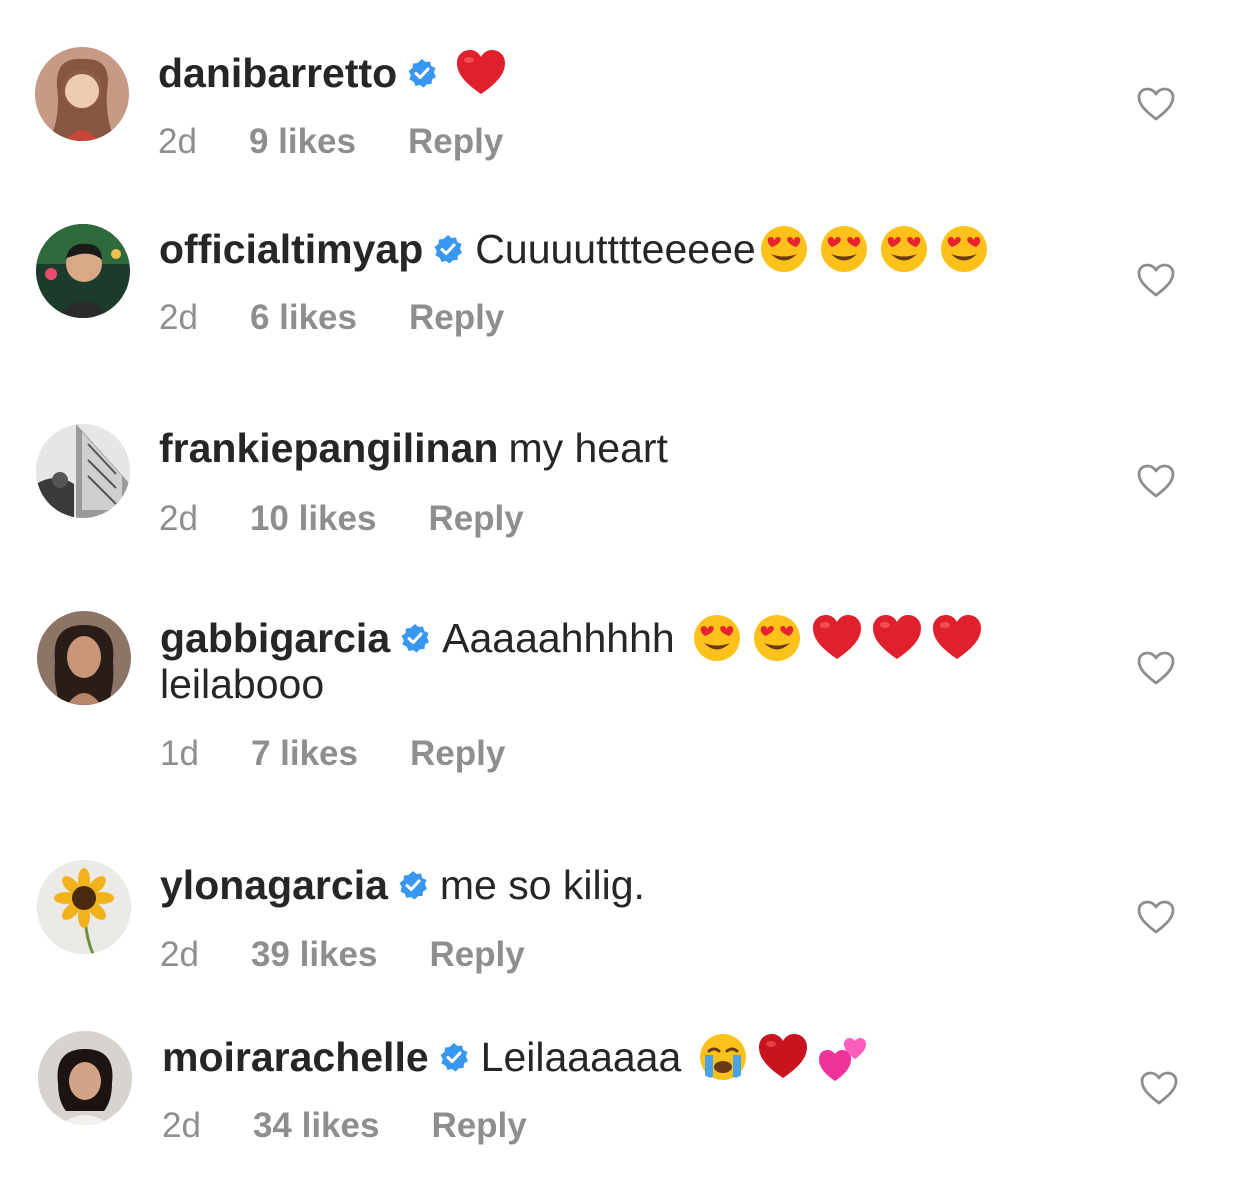  I want to click on comment-meta: 2d 9 likes Reply, so click(330, 142).